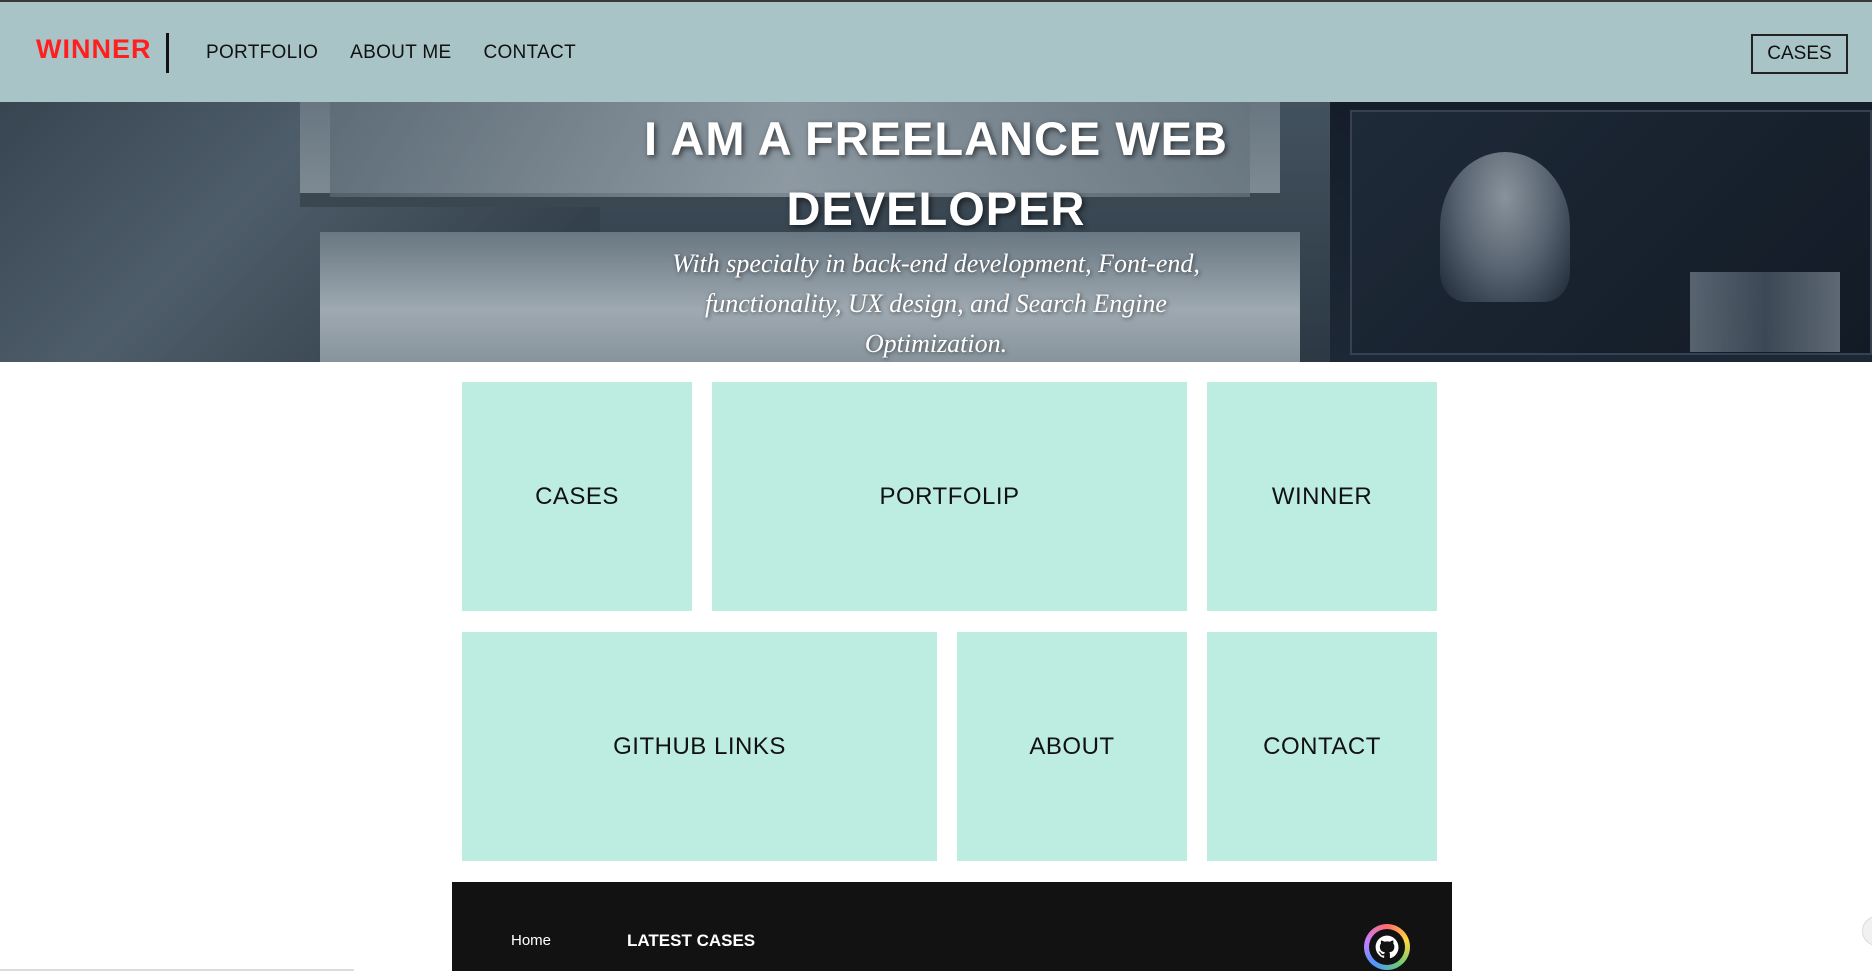 The height and width of the screenshot is (971, 1872). What do you see at coordinates (577, 496) in the screenshot?
I see `tile-cases: CASES` at bounding box center [577, 496].